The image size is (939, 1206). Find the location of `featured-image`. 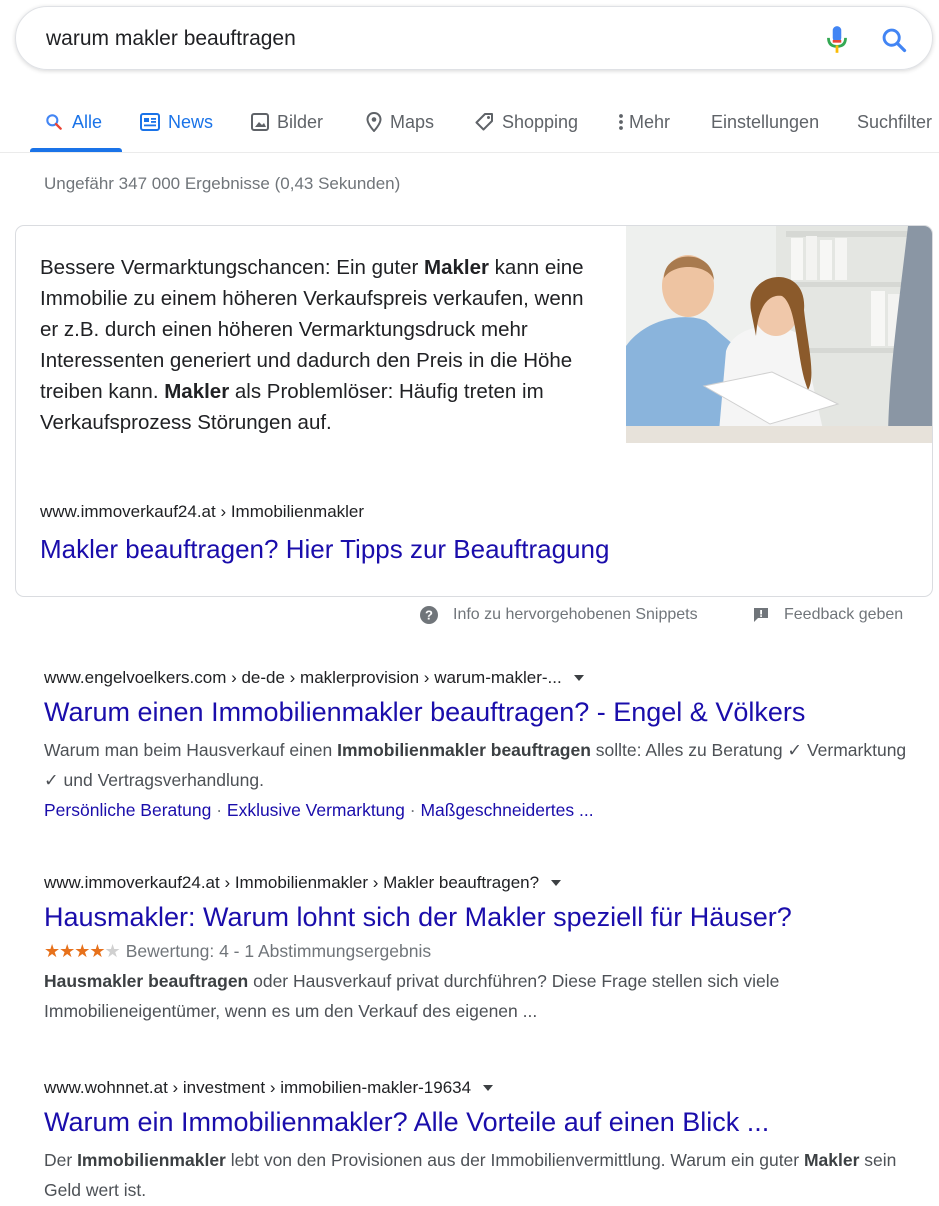

featured-image is located at coordinates (779, 334).